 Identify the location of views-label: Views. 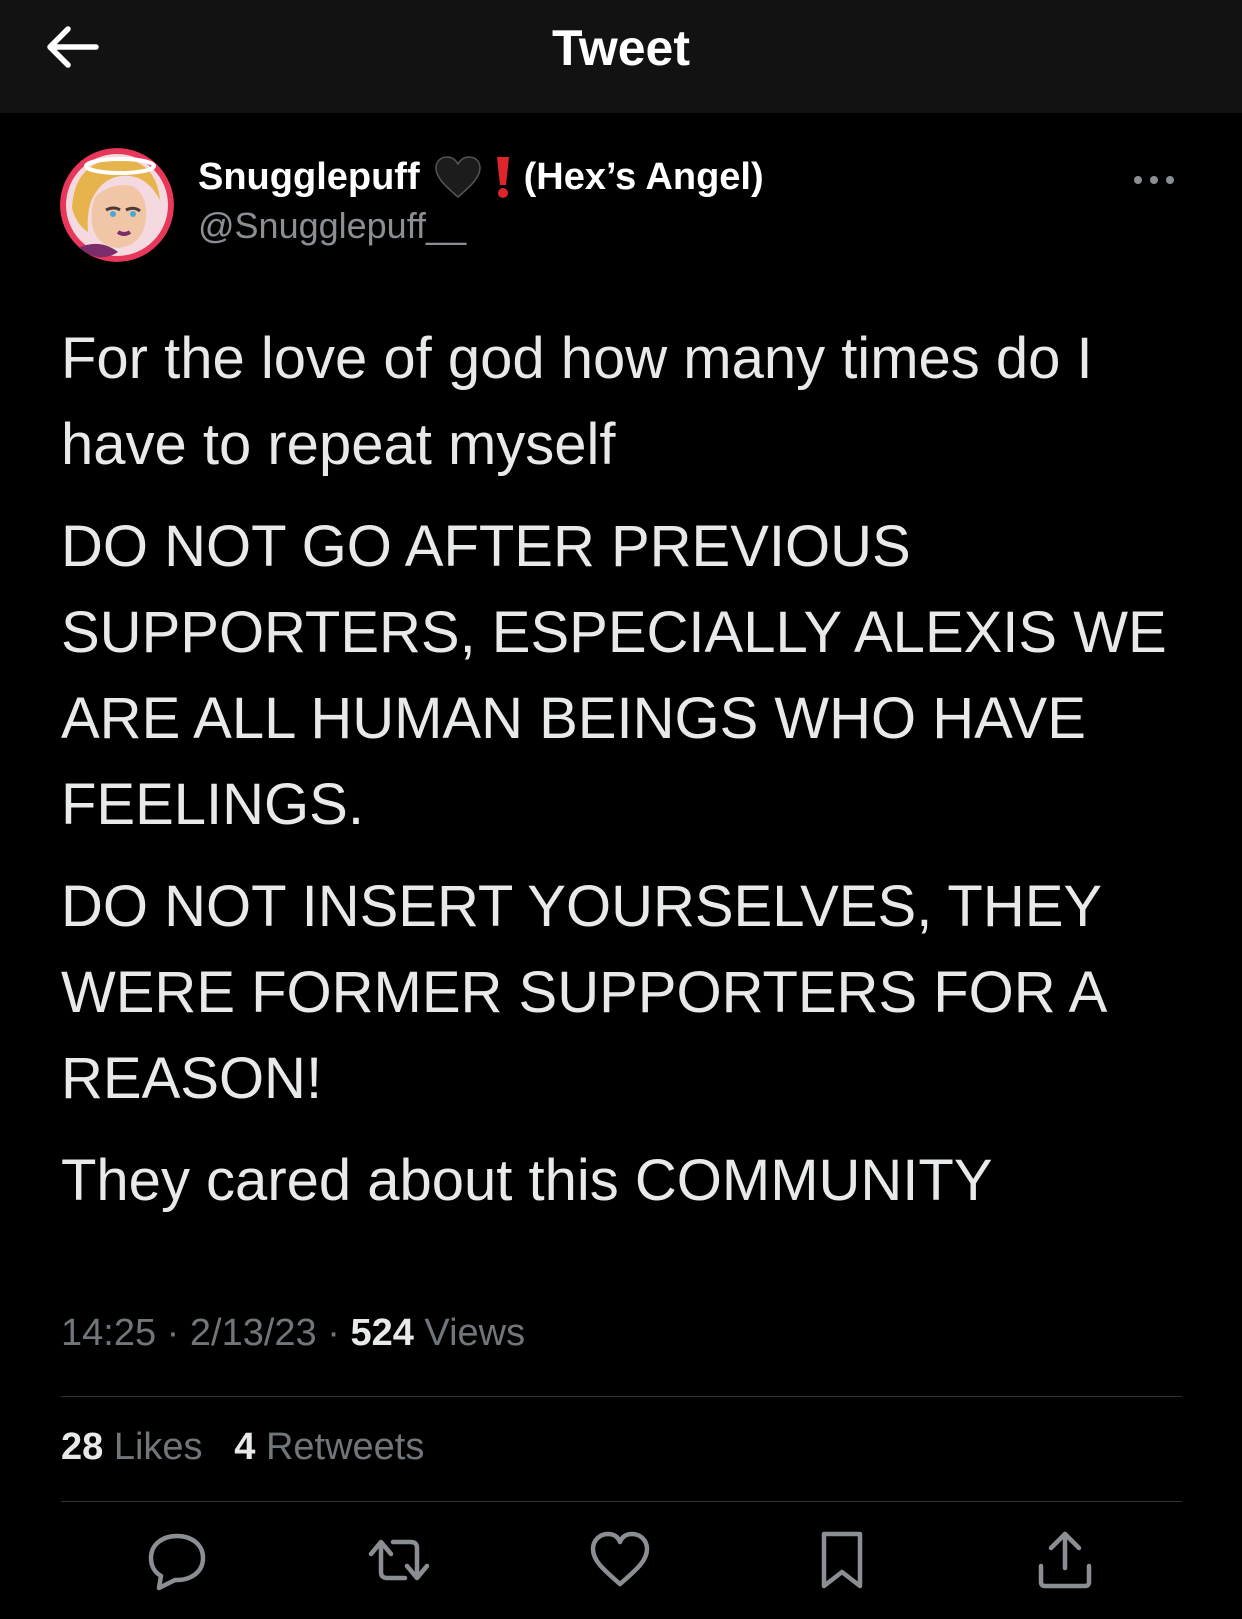
(475, 1333).